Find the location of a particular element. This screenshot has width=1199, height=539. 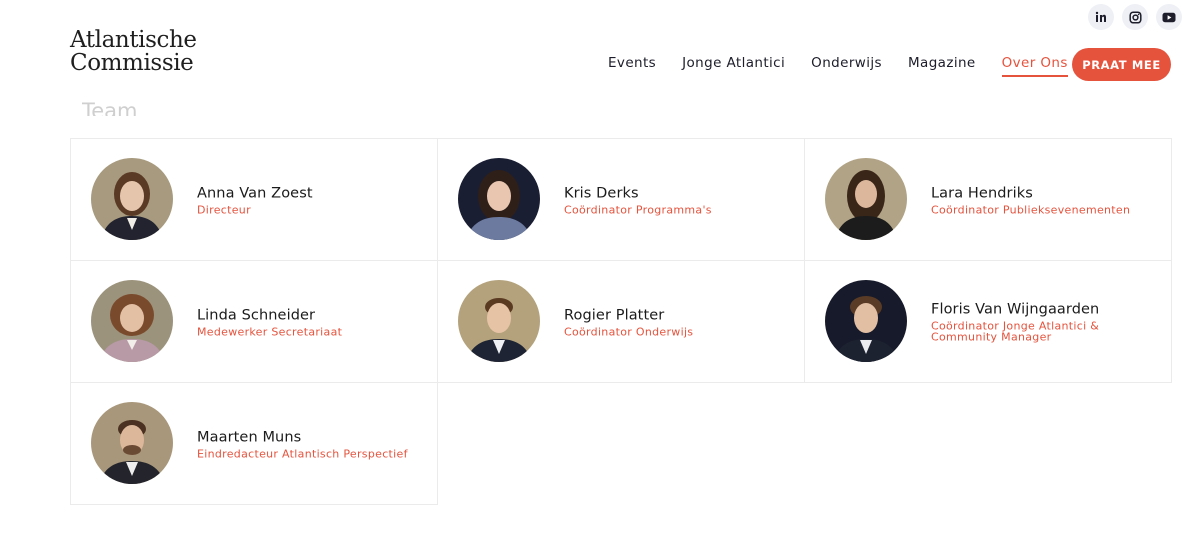

praat-mee-button: PRAAT MEE is located at coordinates (1121, 64).